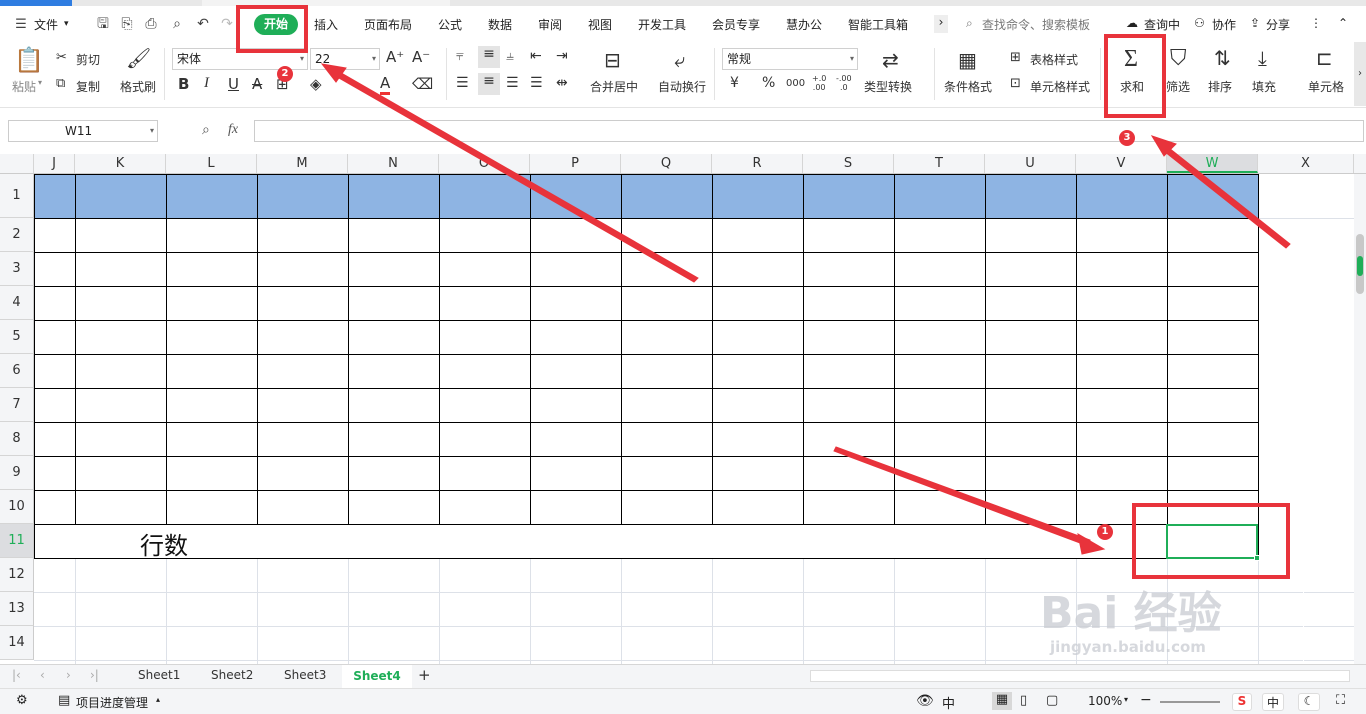  Describe the element at coordinates (948, 702) in the screenshot. I see `input-method-status: 中` at that location.